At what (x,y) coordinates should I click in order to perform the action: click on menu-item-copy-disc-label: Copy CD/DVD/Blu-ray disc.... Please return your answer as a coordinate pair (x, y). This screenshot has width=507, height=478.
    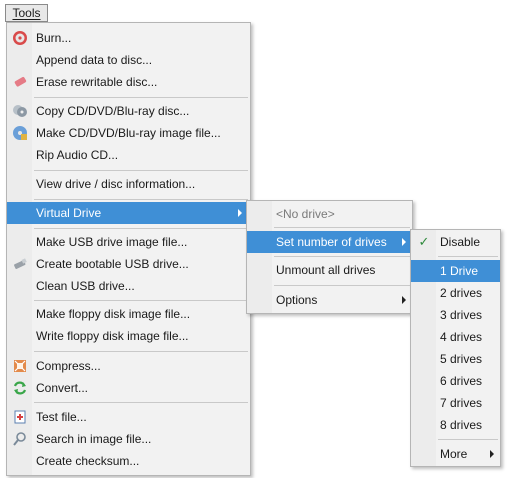
    Looking at the image, I should click on (113, 111).